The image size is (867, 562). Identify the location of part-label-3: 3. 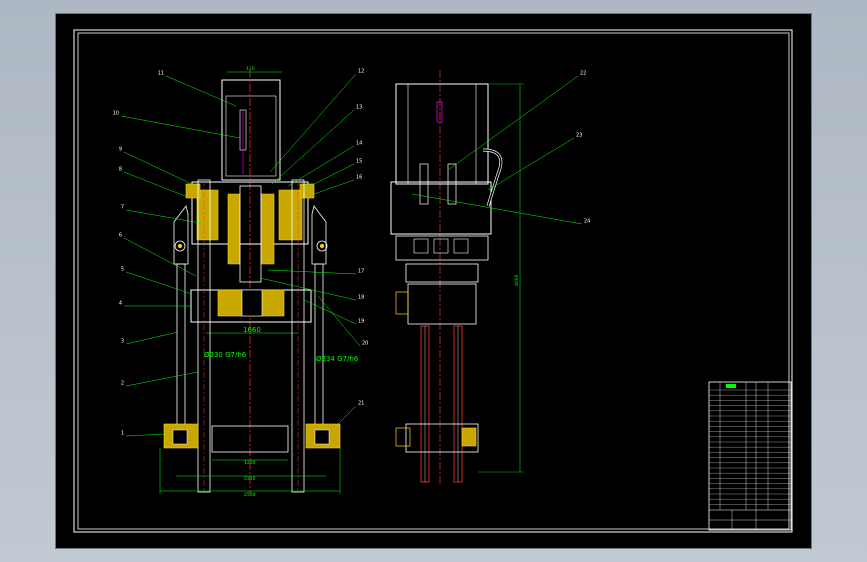
(122, 342).